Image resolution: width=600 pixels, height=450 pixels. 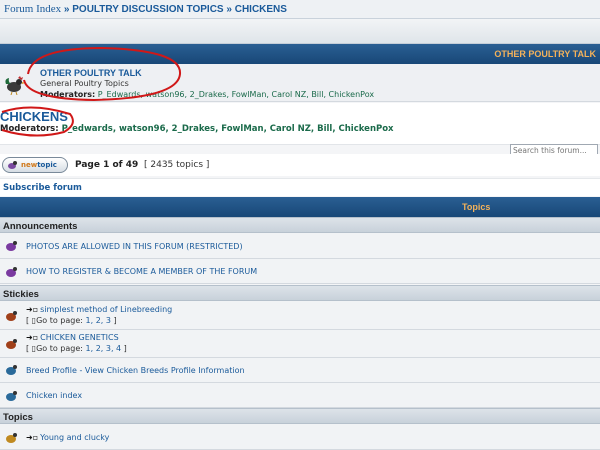 I want to click on header-spacer, so click(x=300, y=31).